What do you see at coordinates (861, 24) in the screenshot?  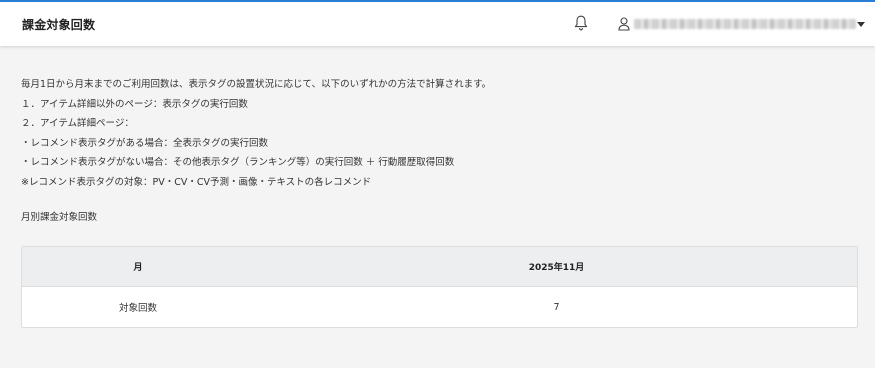 I see `caret-down-icon` at bounding box center [861, 24].